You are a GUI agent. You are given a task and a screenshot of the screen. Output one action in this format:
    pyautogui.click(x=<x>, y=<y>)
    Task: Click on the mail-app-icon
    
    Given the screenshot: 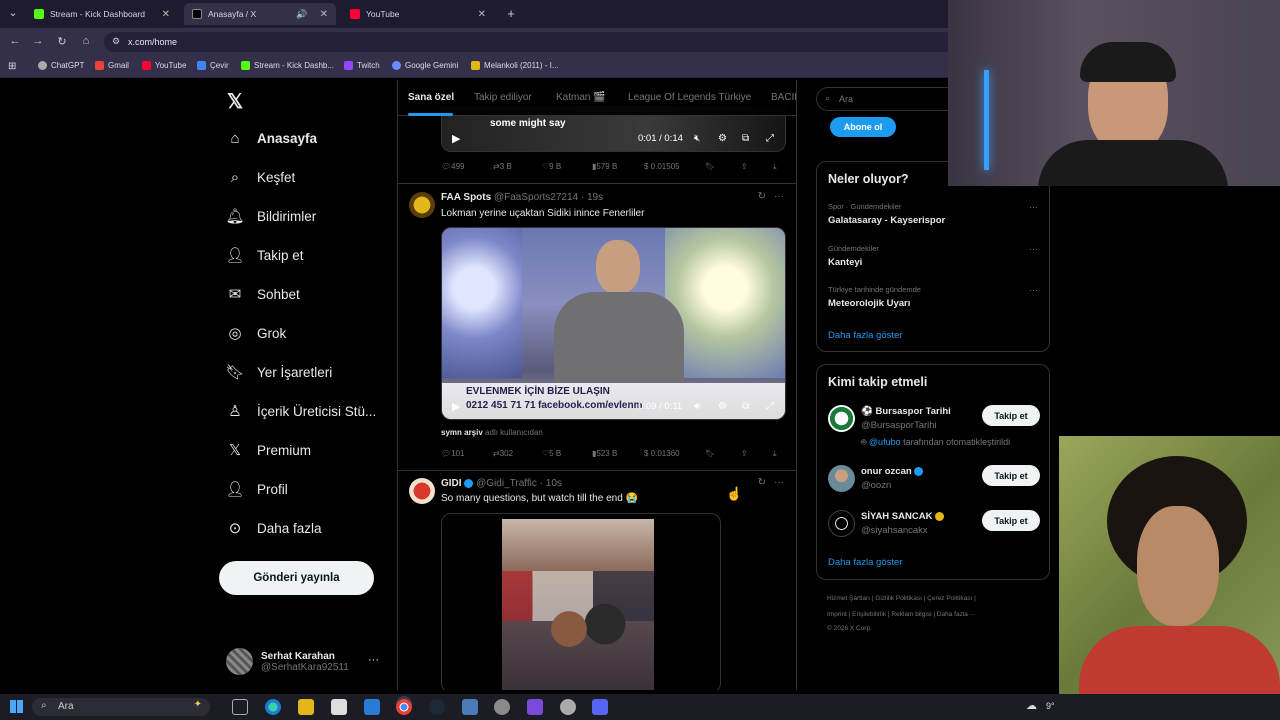 What is the action you would take?
    pyautogui.click(x=372, y=707)
    